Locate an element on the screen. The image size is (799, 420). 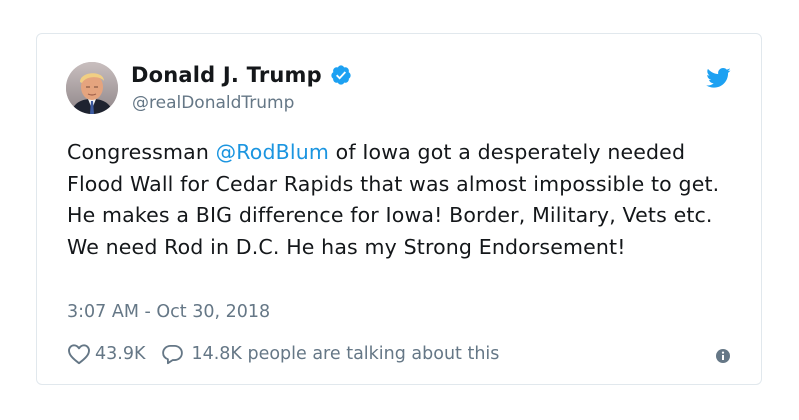
tweet-text-start: Congressman is located at coordinates (141, 152).